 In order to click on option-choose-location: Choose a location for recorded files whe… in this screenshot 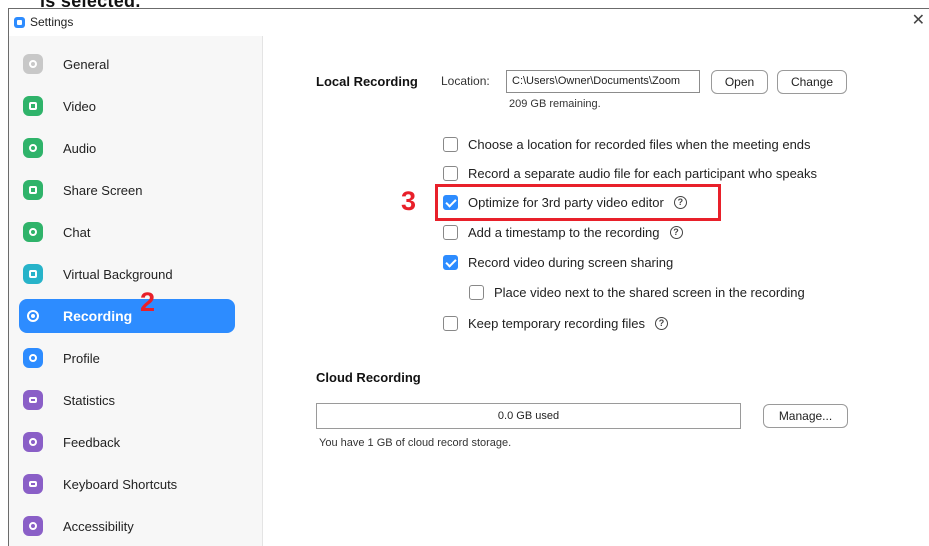, I will do `click(627, 144)`.